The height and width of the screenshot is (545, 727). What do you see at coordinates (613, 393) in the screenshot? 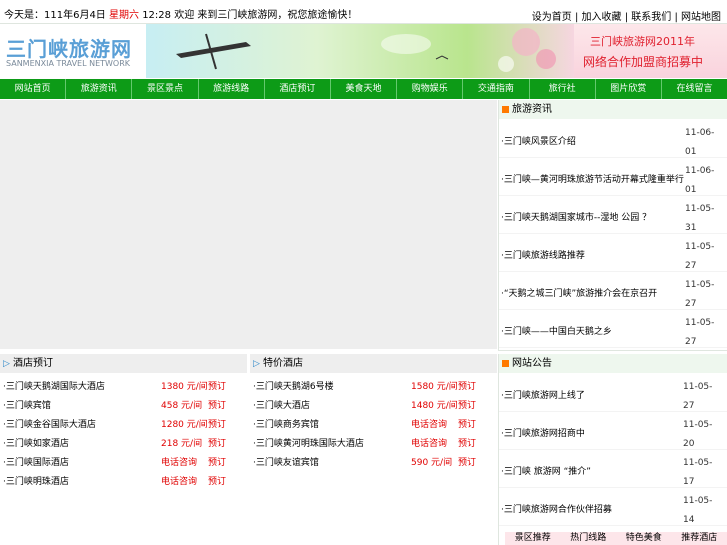
I see `list-item: ·三门峡旅游网上线了 11-05-27` at bounding box center [613, 393].